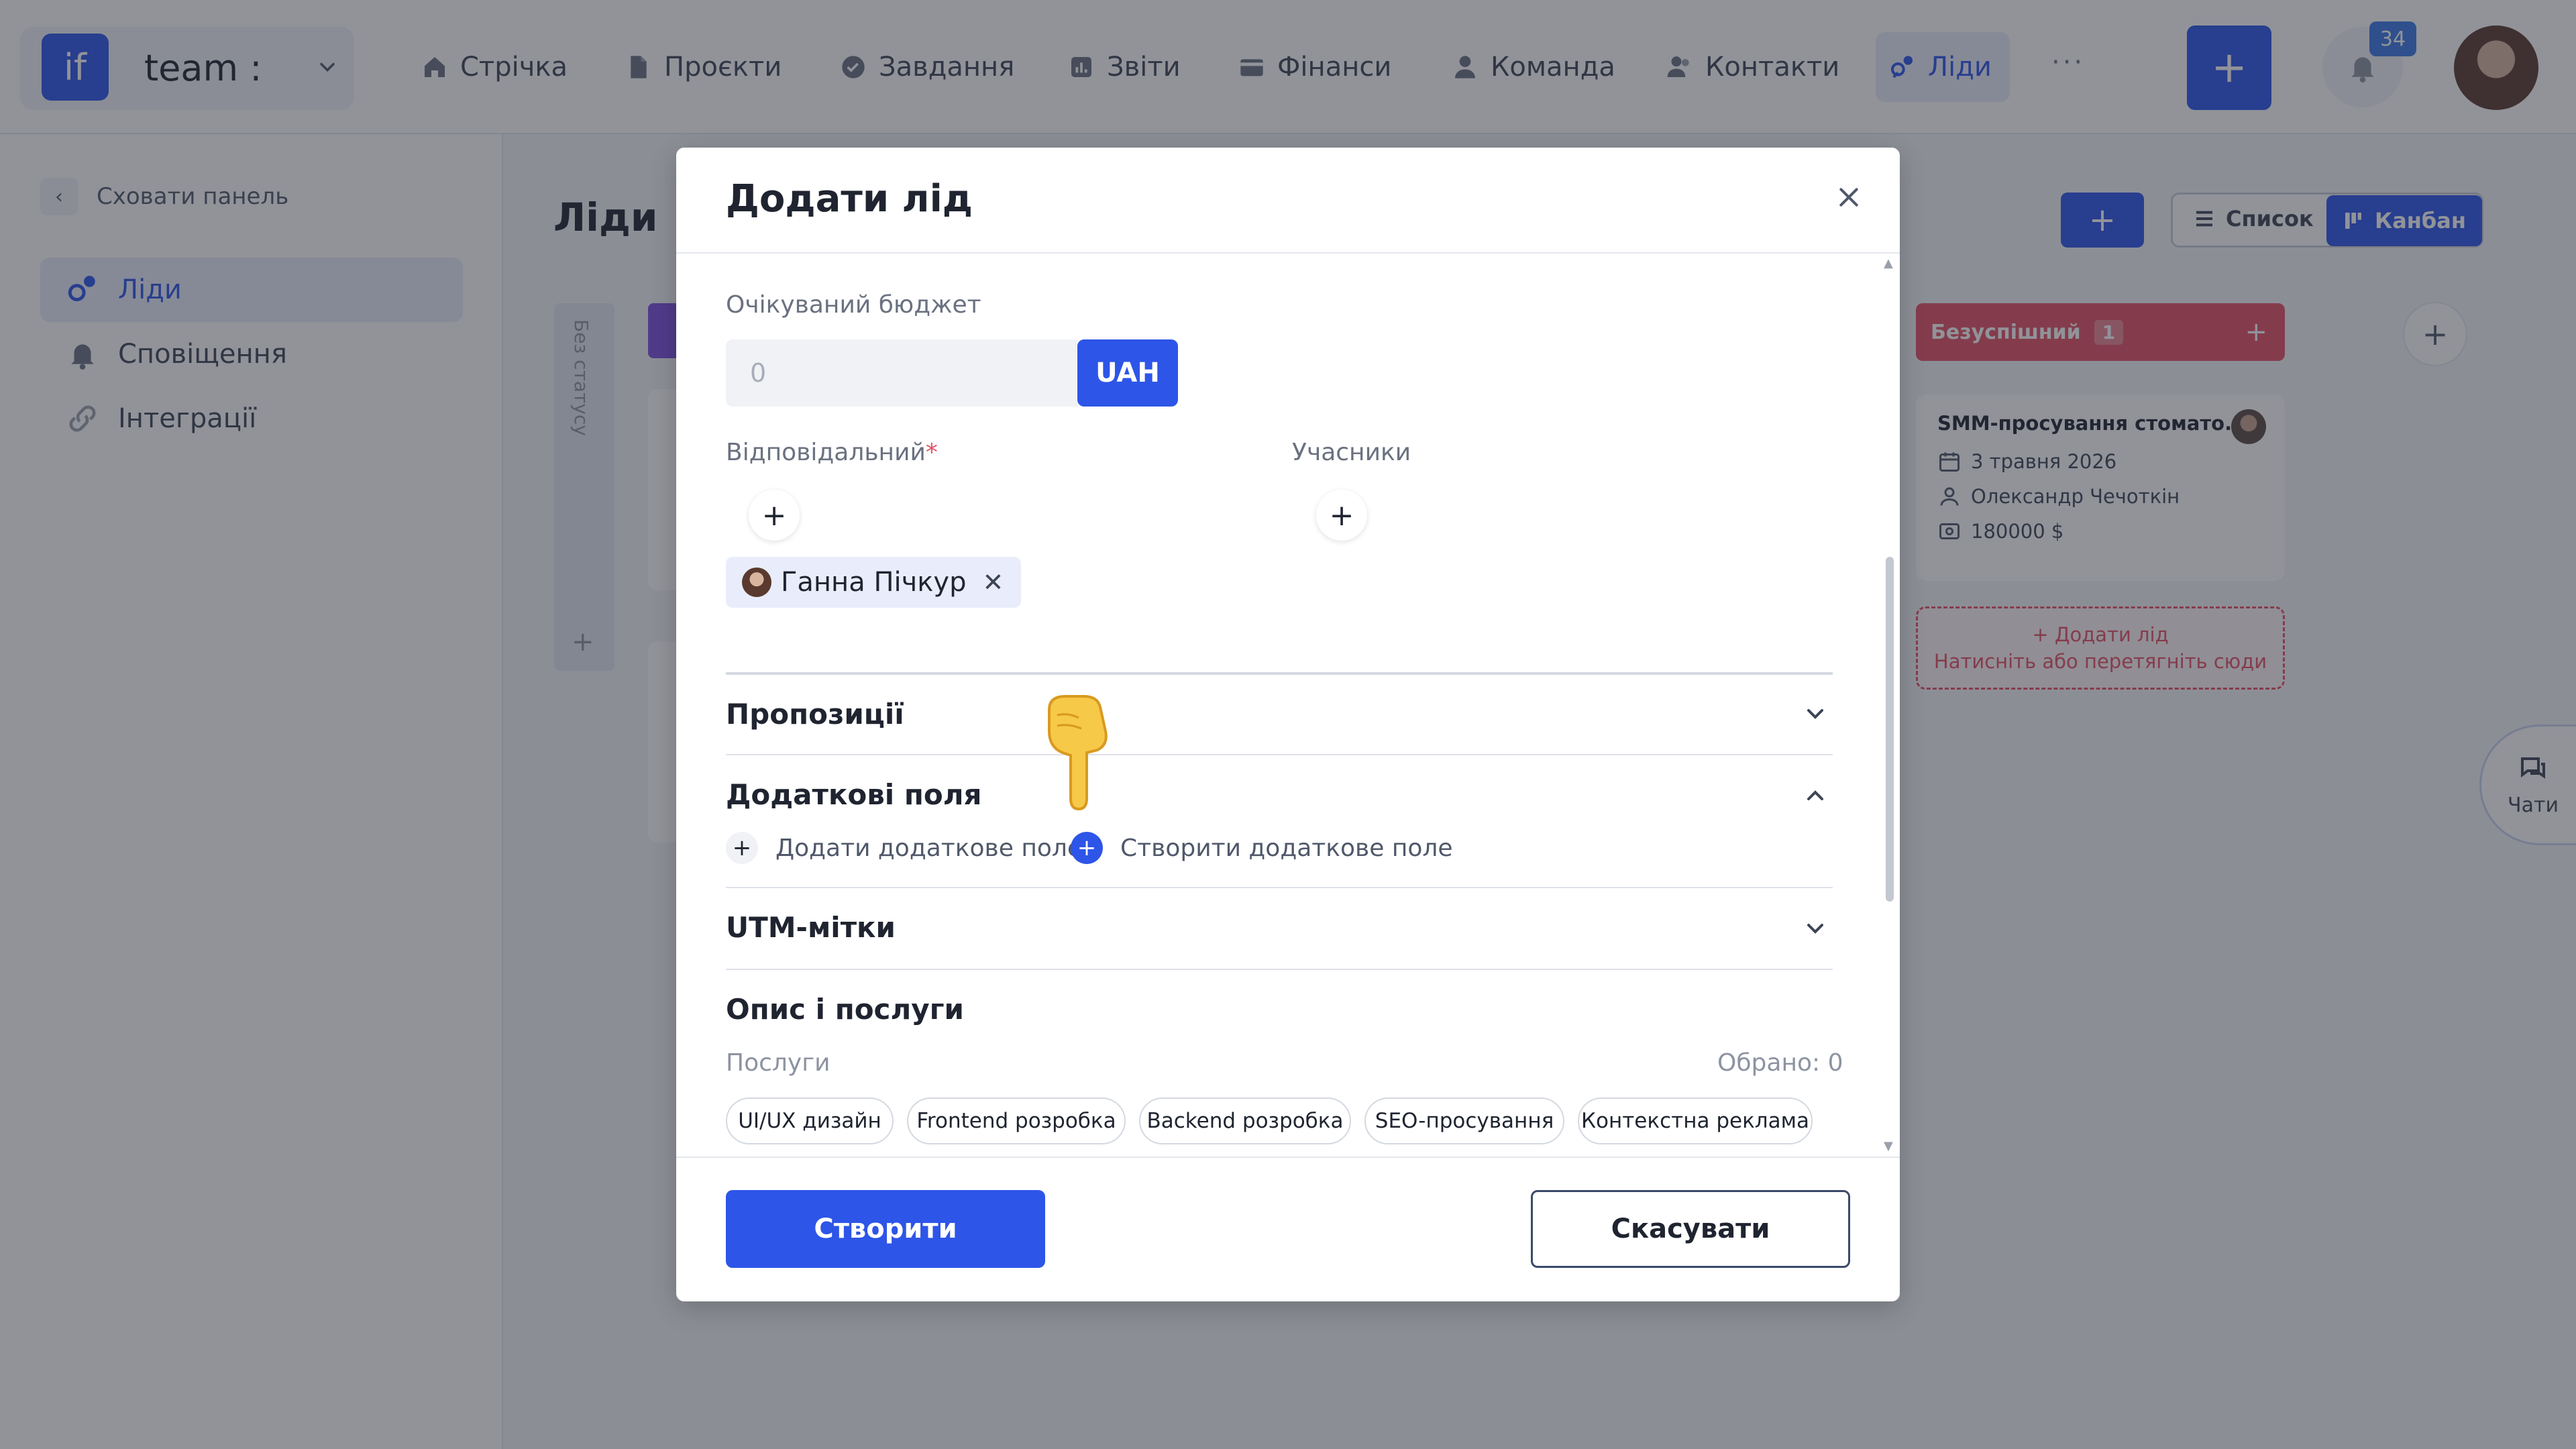 The width and height of the screenshot is (2576, 1449). Describe the element at coordinates (778, 1063) in the screenshot. I see `services-label: Послуги` at that location.